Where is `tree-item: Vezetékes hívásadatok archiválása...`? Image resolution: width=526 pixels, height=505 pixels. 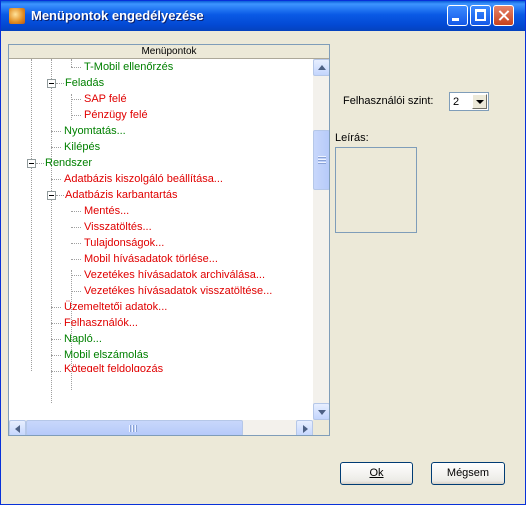 tree-item: Vezetékes hívásadatok archiválása... is located at coordinates (174, 275).